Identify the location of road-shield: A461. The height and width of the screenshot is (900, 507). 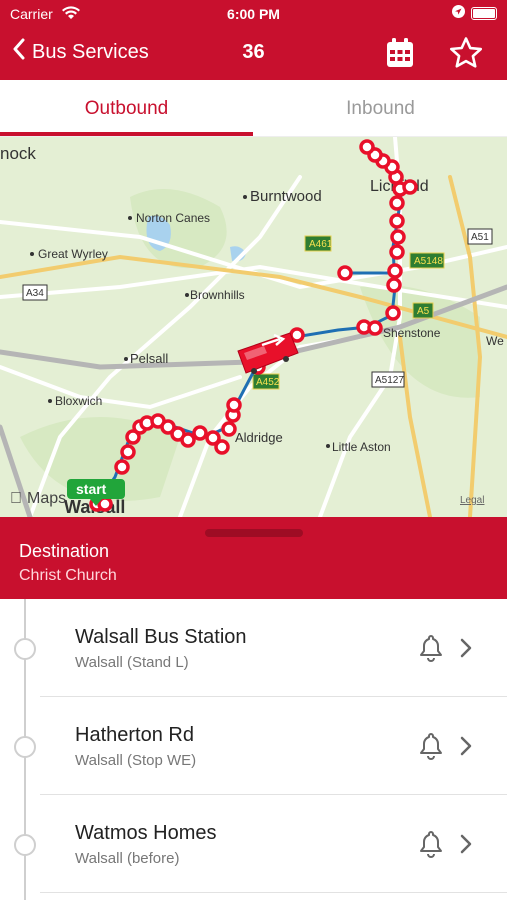
(321, 244).